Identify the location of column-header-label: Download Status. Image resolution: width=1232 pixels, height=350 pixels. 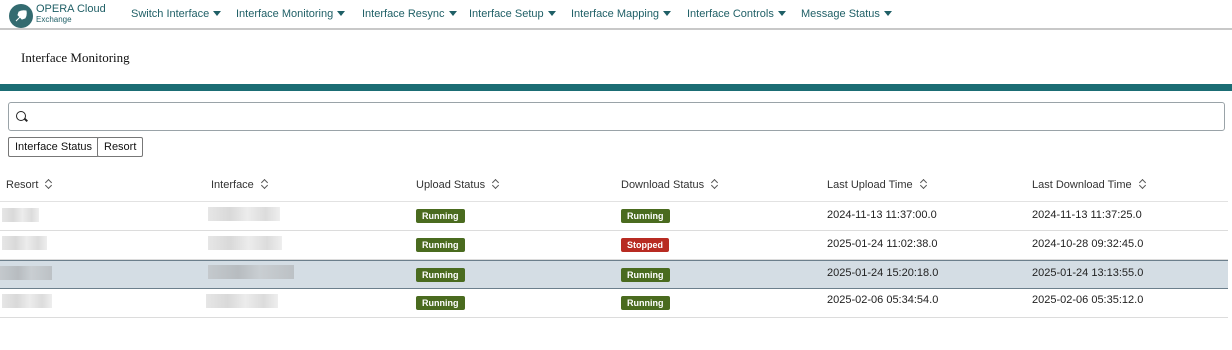
(663, 185).